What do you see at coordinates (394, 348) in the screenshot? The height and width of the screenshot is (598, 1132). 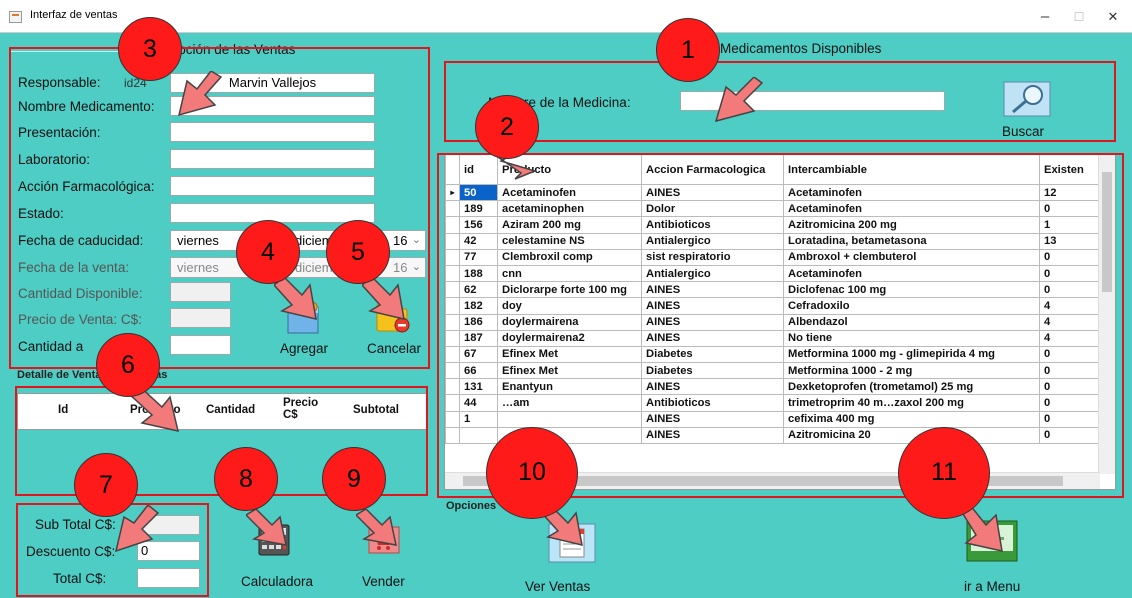 I see `cancelar-label: Cancelar` at bounding box center [394, 348].